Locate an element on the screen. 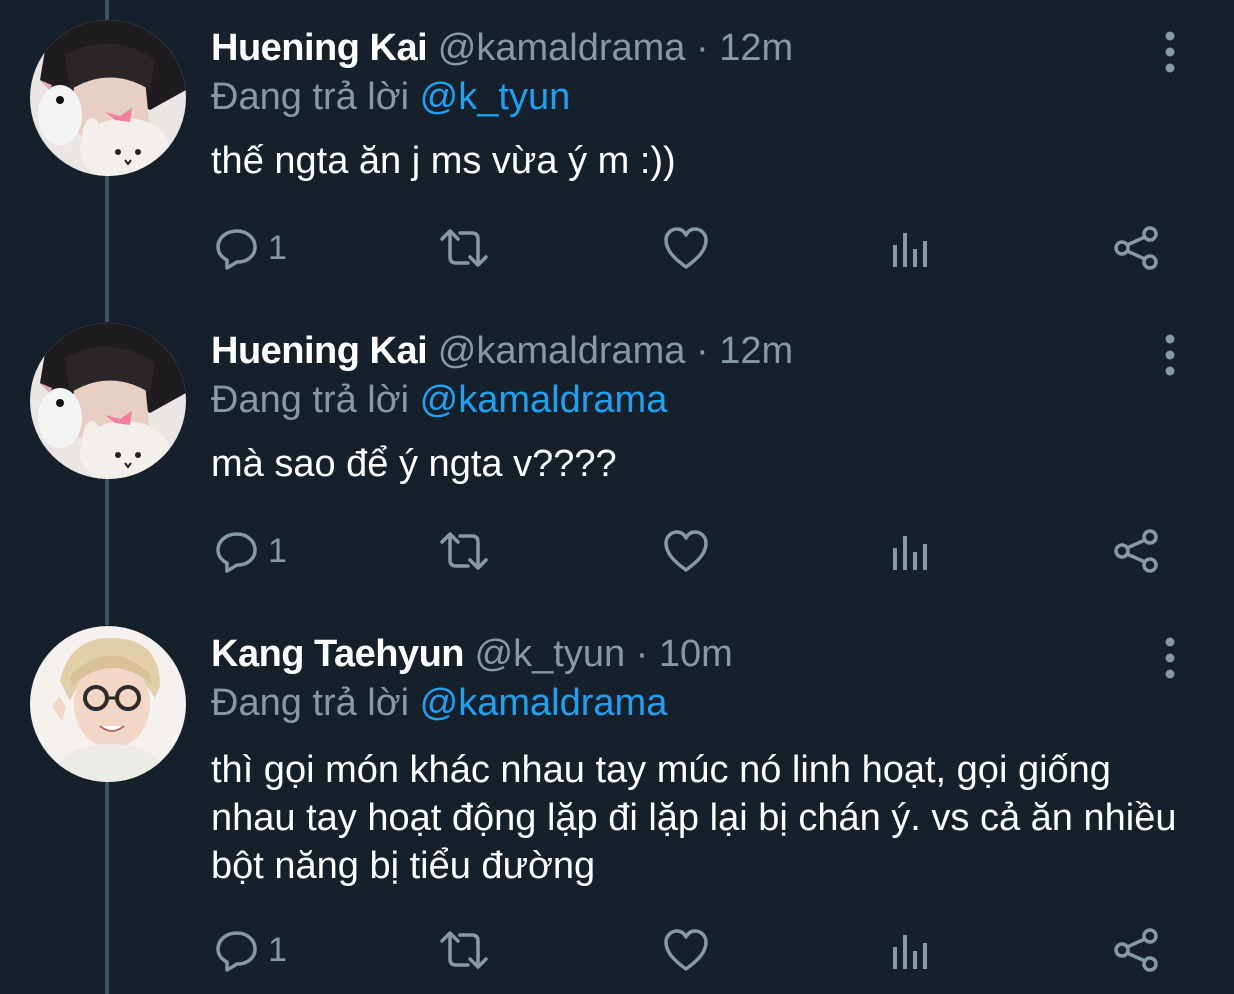  display-name: Kang Taehyun is located at coordinates (338, 654).